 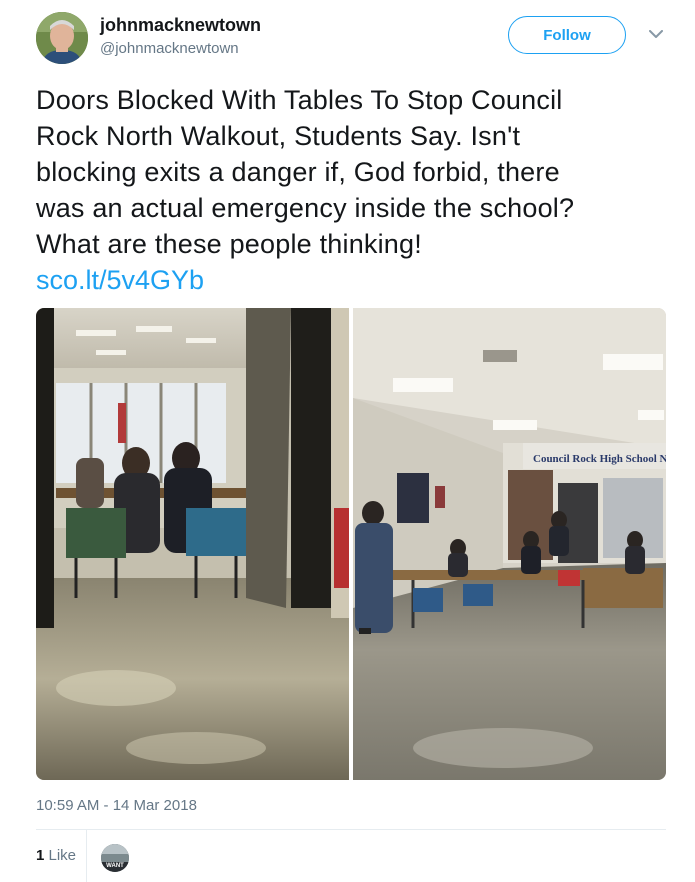 What do you see at coordinates (62, 38) in the screenshot?
I see `author-avatar` at bounding box center [62, 38].